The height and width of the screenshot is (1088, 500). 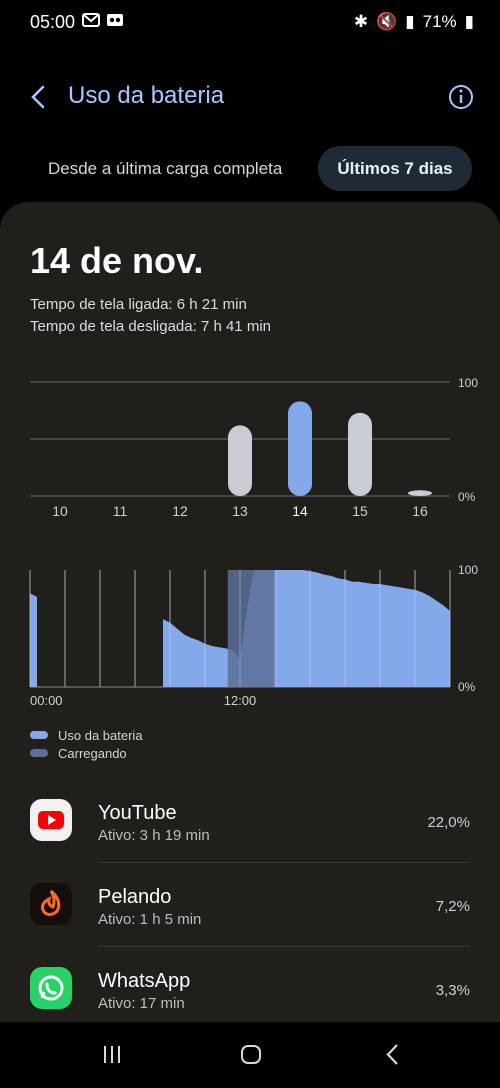 I want to click on youtube-icon, so click(x=51, y=820).